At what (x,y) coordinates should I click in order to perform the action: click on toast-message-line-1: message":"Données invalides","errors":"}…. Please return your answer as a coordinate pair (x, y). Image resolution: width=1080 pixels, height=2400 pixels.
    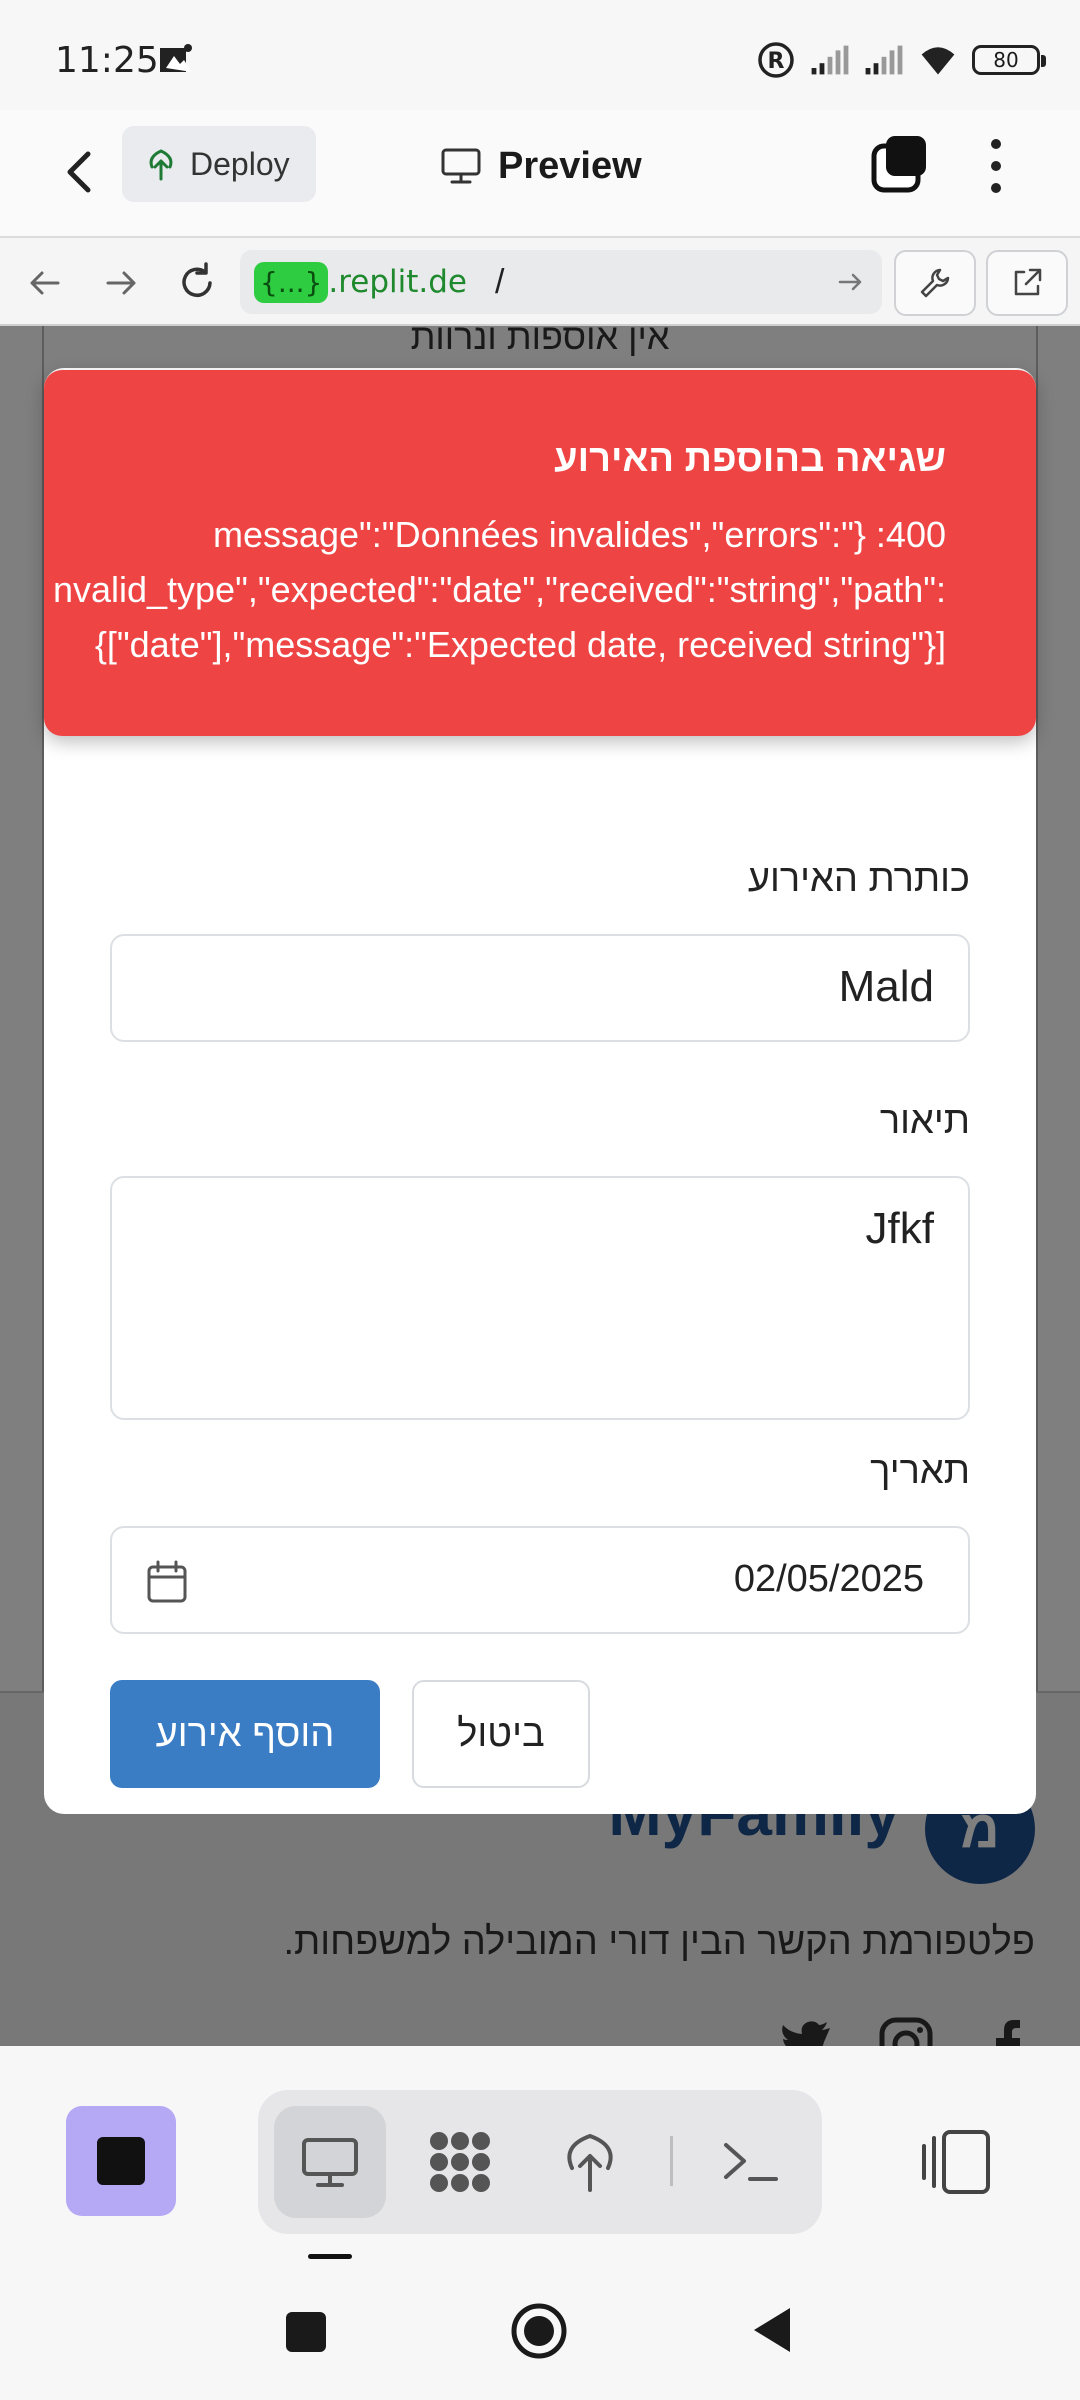
    Looking at the image, I should click on (579, 534).